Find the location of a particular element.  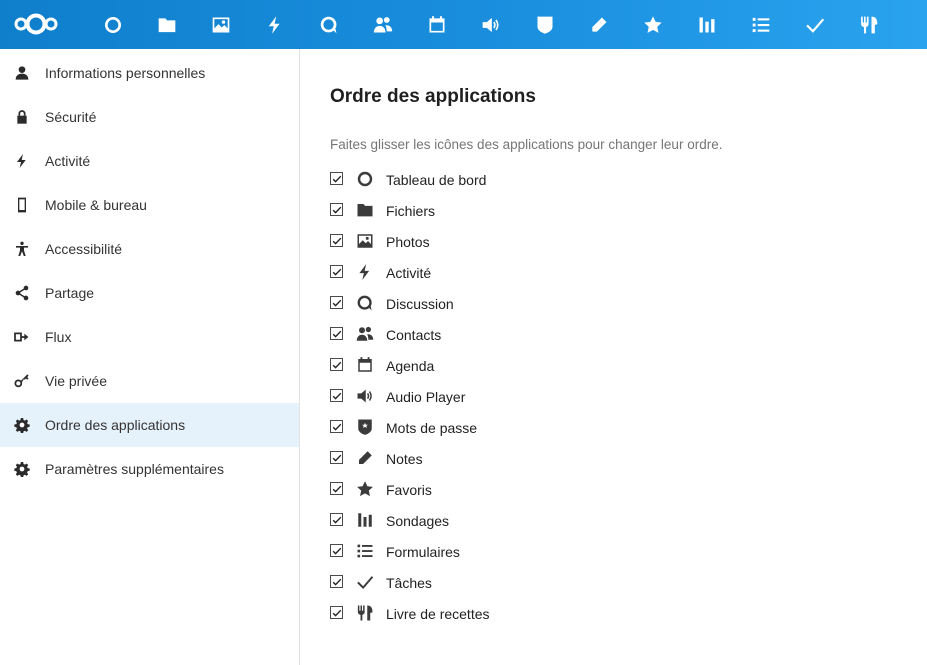

app-label: Sondages is located at coordinates (418, 521).